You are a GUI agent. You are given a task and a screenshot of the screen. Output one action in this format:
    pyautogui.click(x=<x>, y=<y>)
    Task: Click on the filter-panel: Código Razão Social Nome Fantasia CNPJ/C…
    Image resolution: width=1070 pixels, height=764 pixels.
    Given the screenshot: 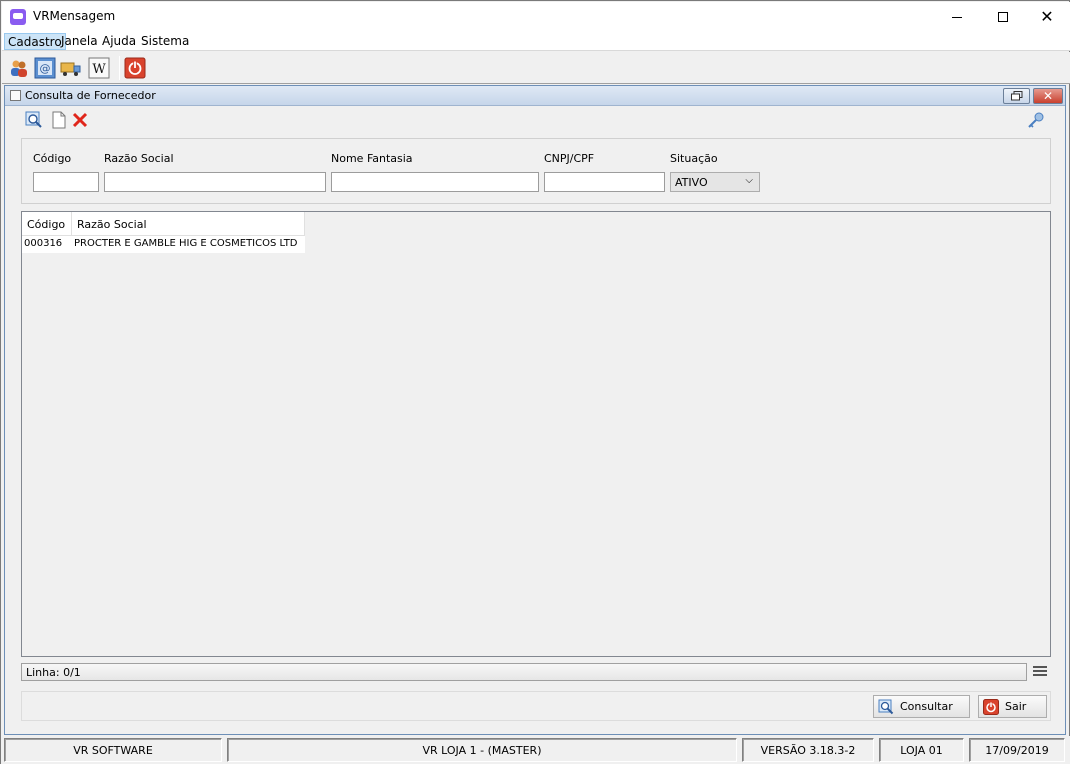 What is the action you would take?
    pyautogui.click(x=536, y=171)
    